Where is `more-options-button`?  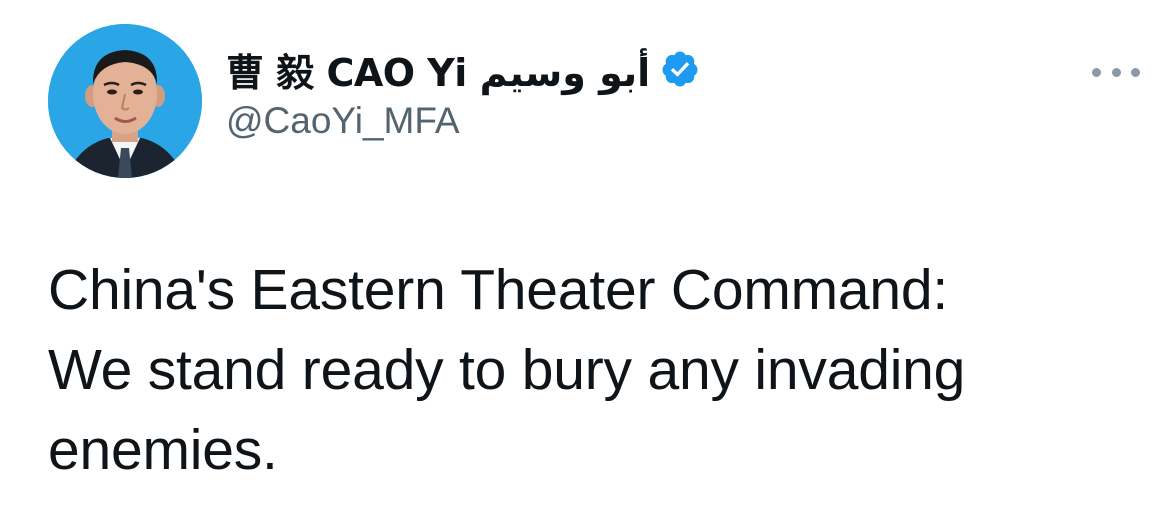 more-options-button is located at coordinates (1116, 72).